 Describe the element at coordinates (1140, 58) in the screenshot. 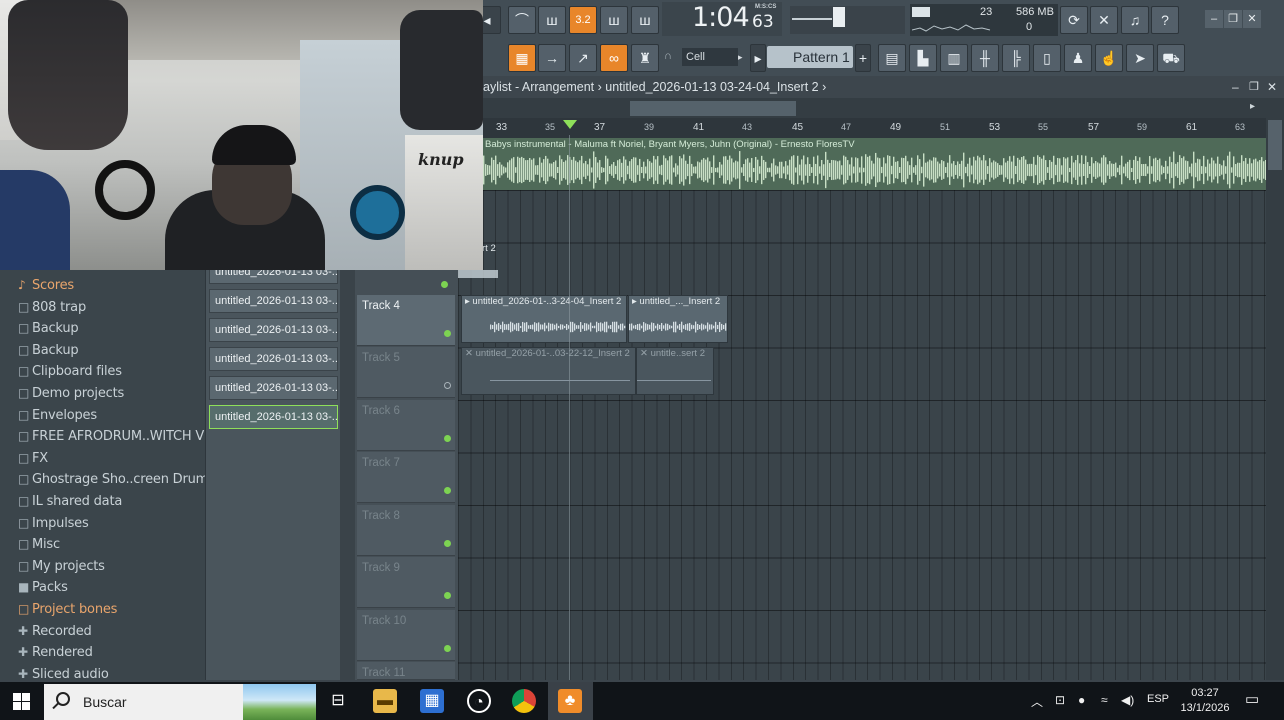

I see `send-icon: ➤` at that location.